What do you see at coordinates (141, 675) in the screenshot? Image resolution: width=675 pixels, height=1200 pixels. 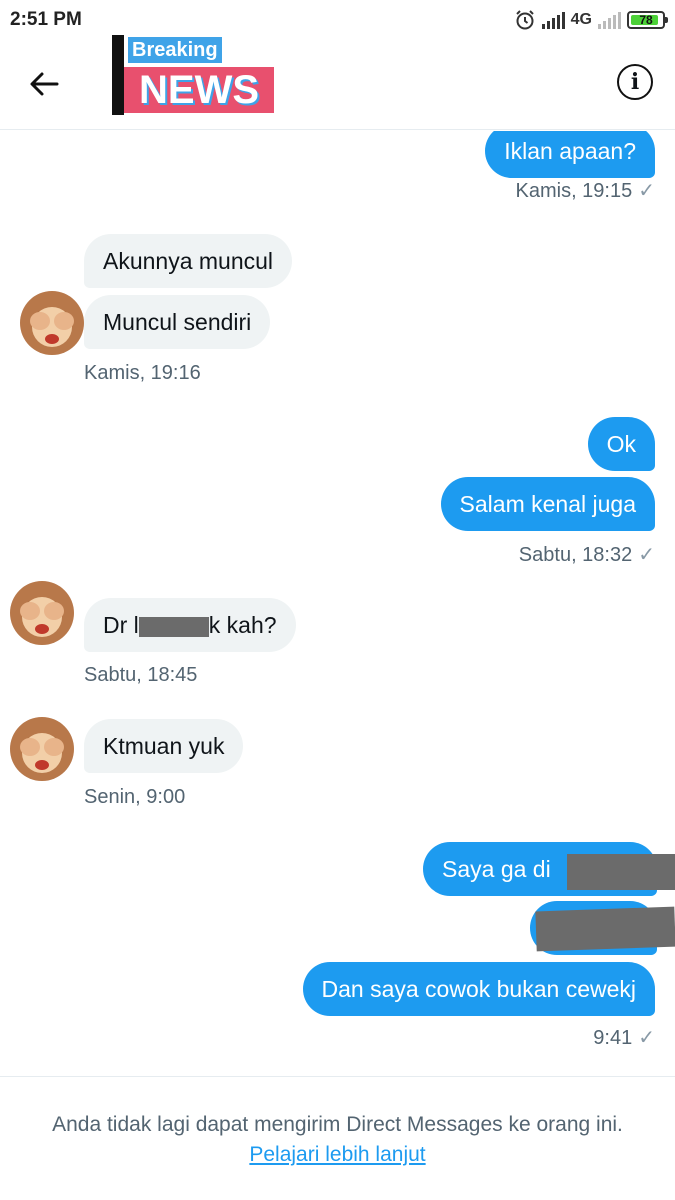 I see `message-timestamp: Sabtu, 18:45` at bounding box center [141, 675].